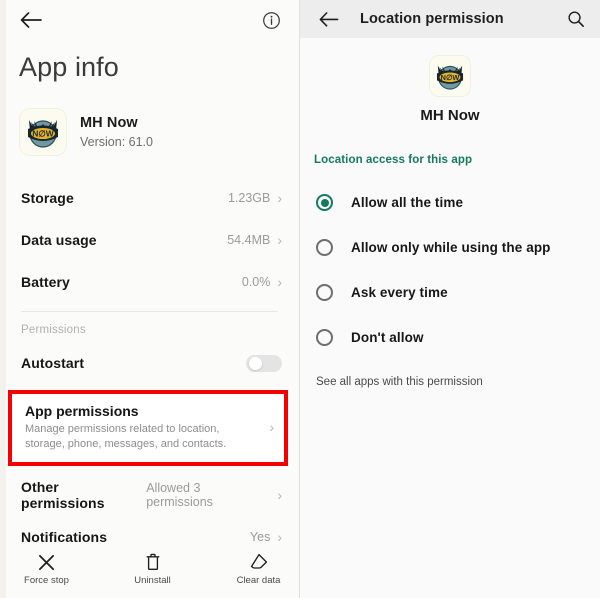 This screenshot has height=598, width=600. I want to click on app-identity-block: N∅W MH Now, so click(450, 81).